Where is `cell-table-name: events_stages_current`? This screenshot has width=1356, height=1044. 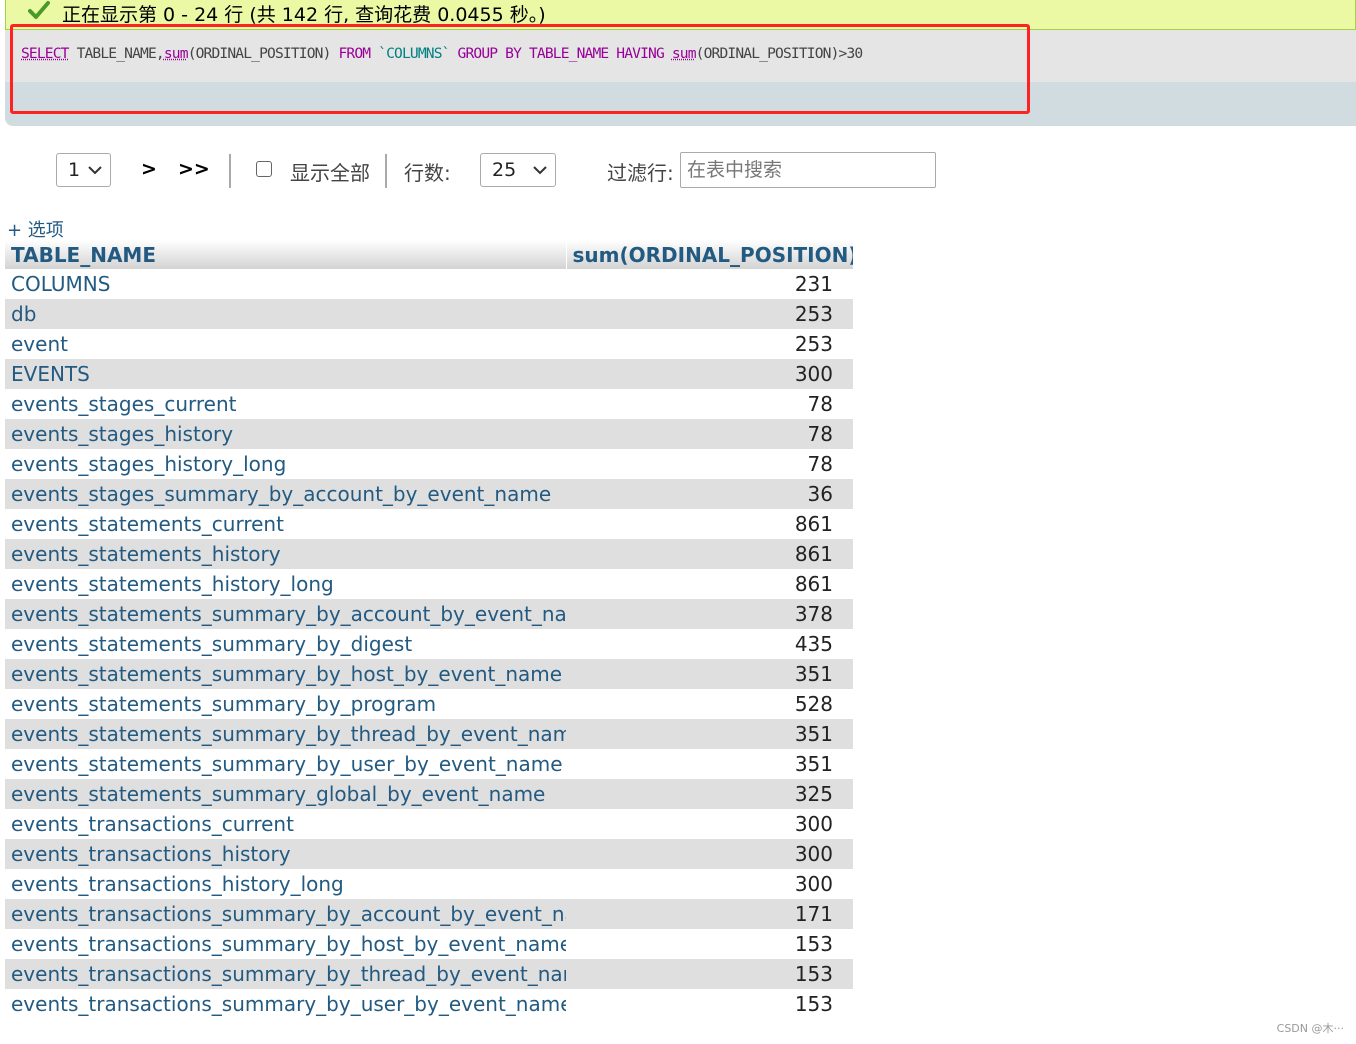 cell-table-name: events_stages_current is located at coordinates (285, 404).